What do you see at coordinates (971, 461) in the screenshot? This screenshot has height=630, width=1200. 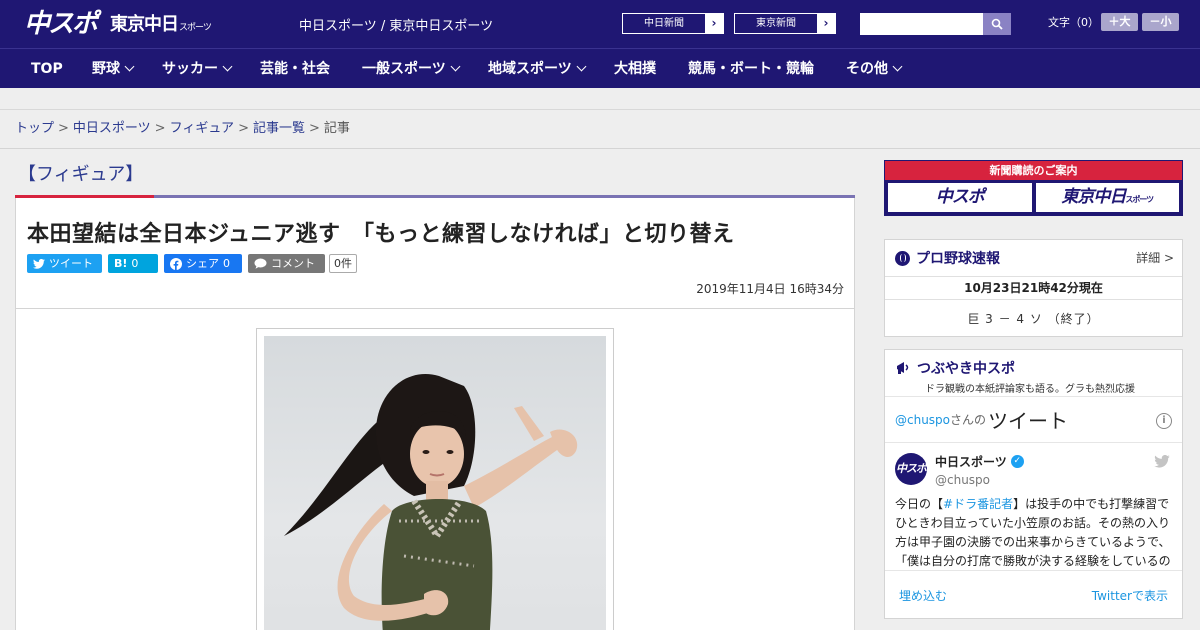 I see `tweet-author-name: 中日スポーツ` at bounding box center [971, 461].